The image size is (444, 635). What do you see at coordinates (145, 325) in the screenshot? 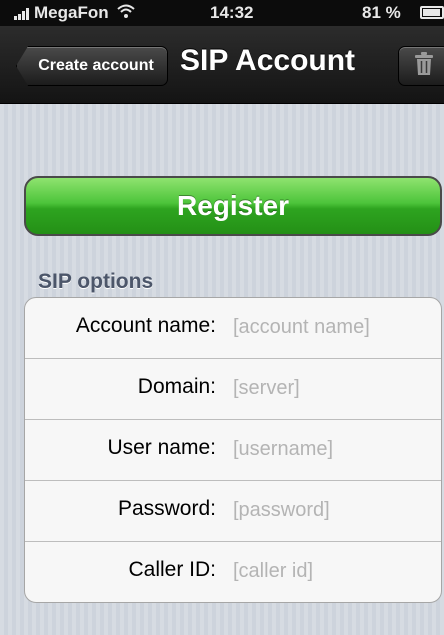
I see `account-name-label: Account name:` at bounding box center [145, 325].